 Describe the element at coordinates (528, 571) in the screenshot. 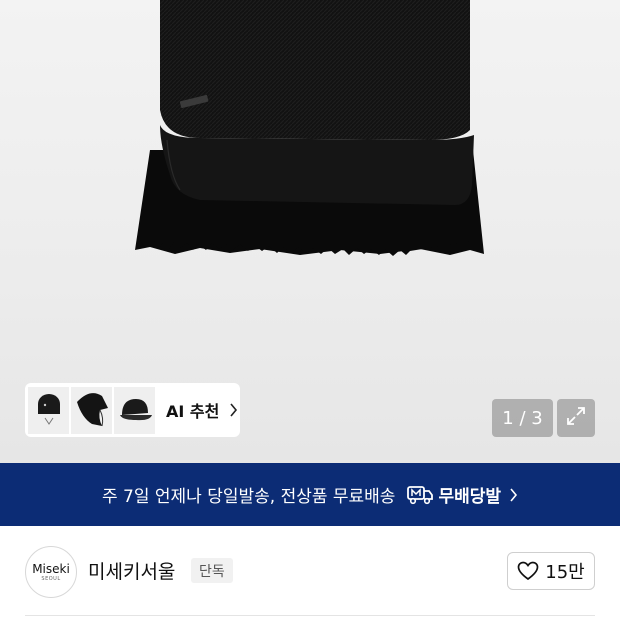

I see `heart-icon` at that location.